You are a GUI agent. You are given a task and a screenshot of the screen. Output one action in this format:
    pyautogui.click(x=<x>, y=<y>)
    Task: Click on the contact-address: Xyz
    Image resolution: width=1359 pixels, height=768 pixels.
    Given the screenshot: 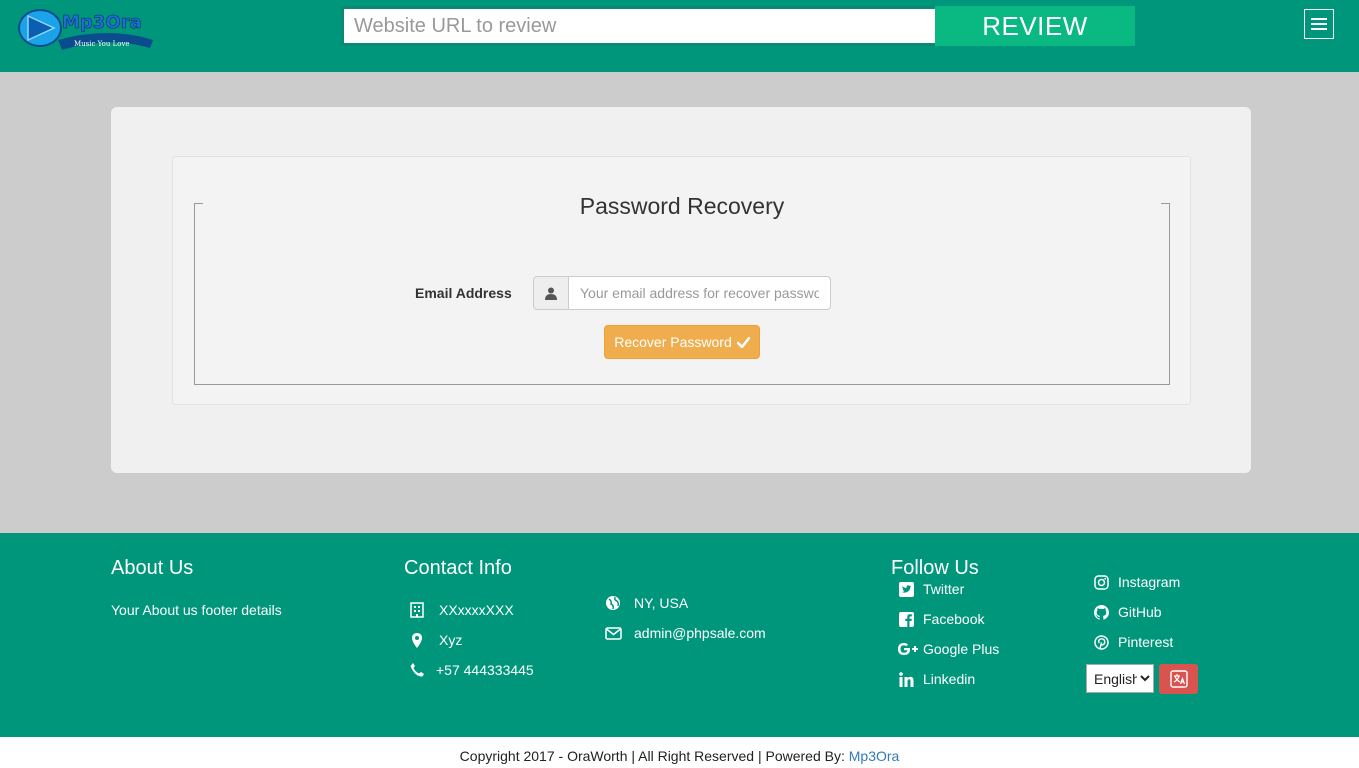 What is the action you would take?
    pyautogui.click(x=435, y=640)
    